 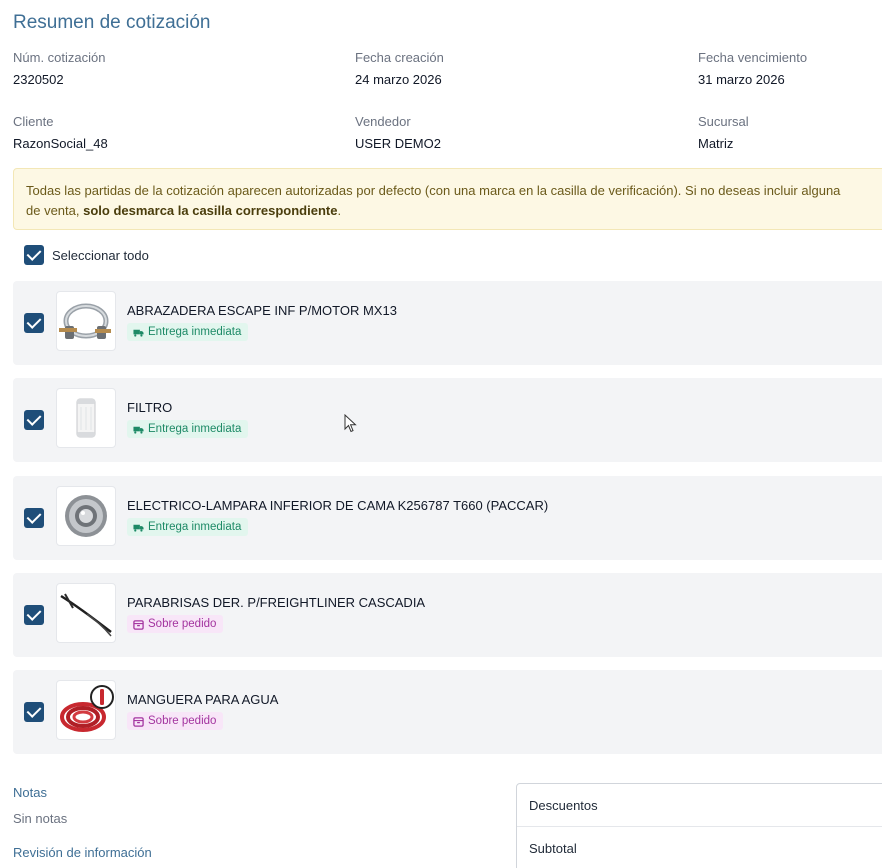 What do you see at coordinates (55, 210) in the screenshot?
I see `alert-text: de venta,` at bounding box center [55, 210].